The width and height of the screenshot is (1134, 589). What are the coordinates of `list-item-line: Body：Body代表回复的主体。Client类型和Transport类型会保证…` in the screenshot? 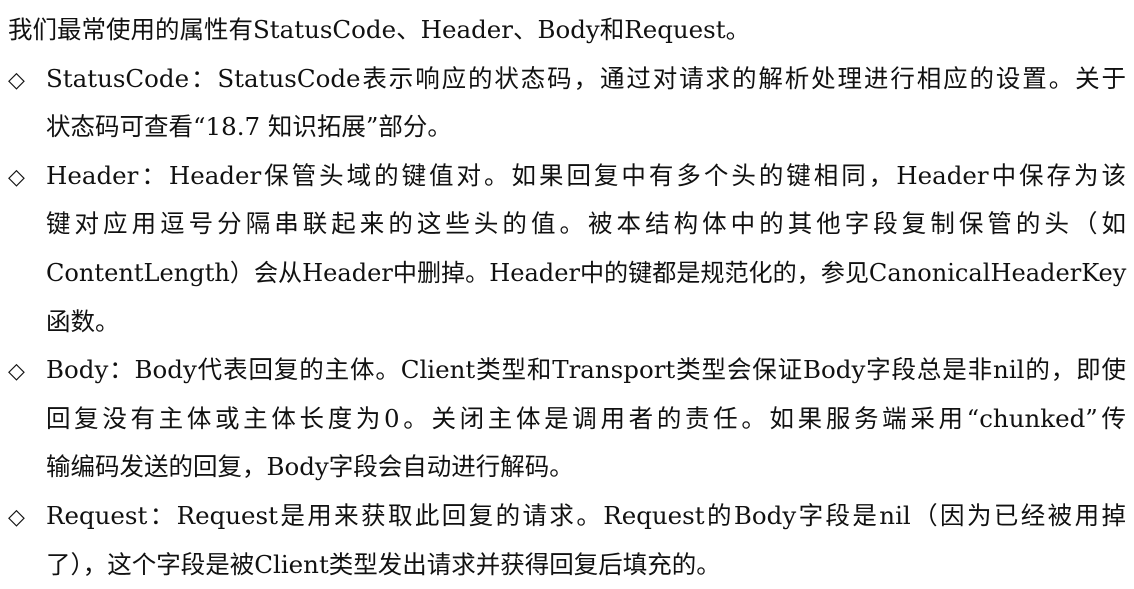 It's located at (586, 370).